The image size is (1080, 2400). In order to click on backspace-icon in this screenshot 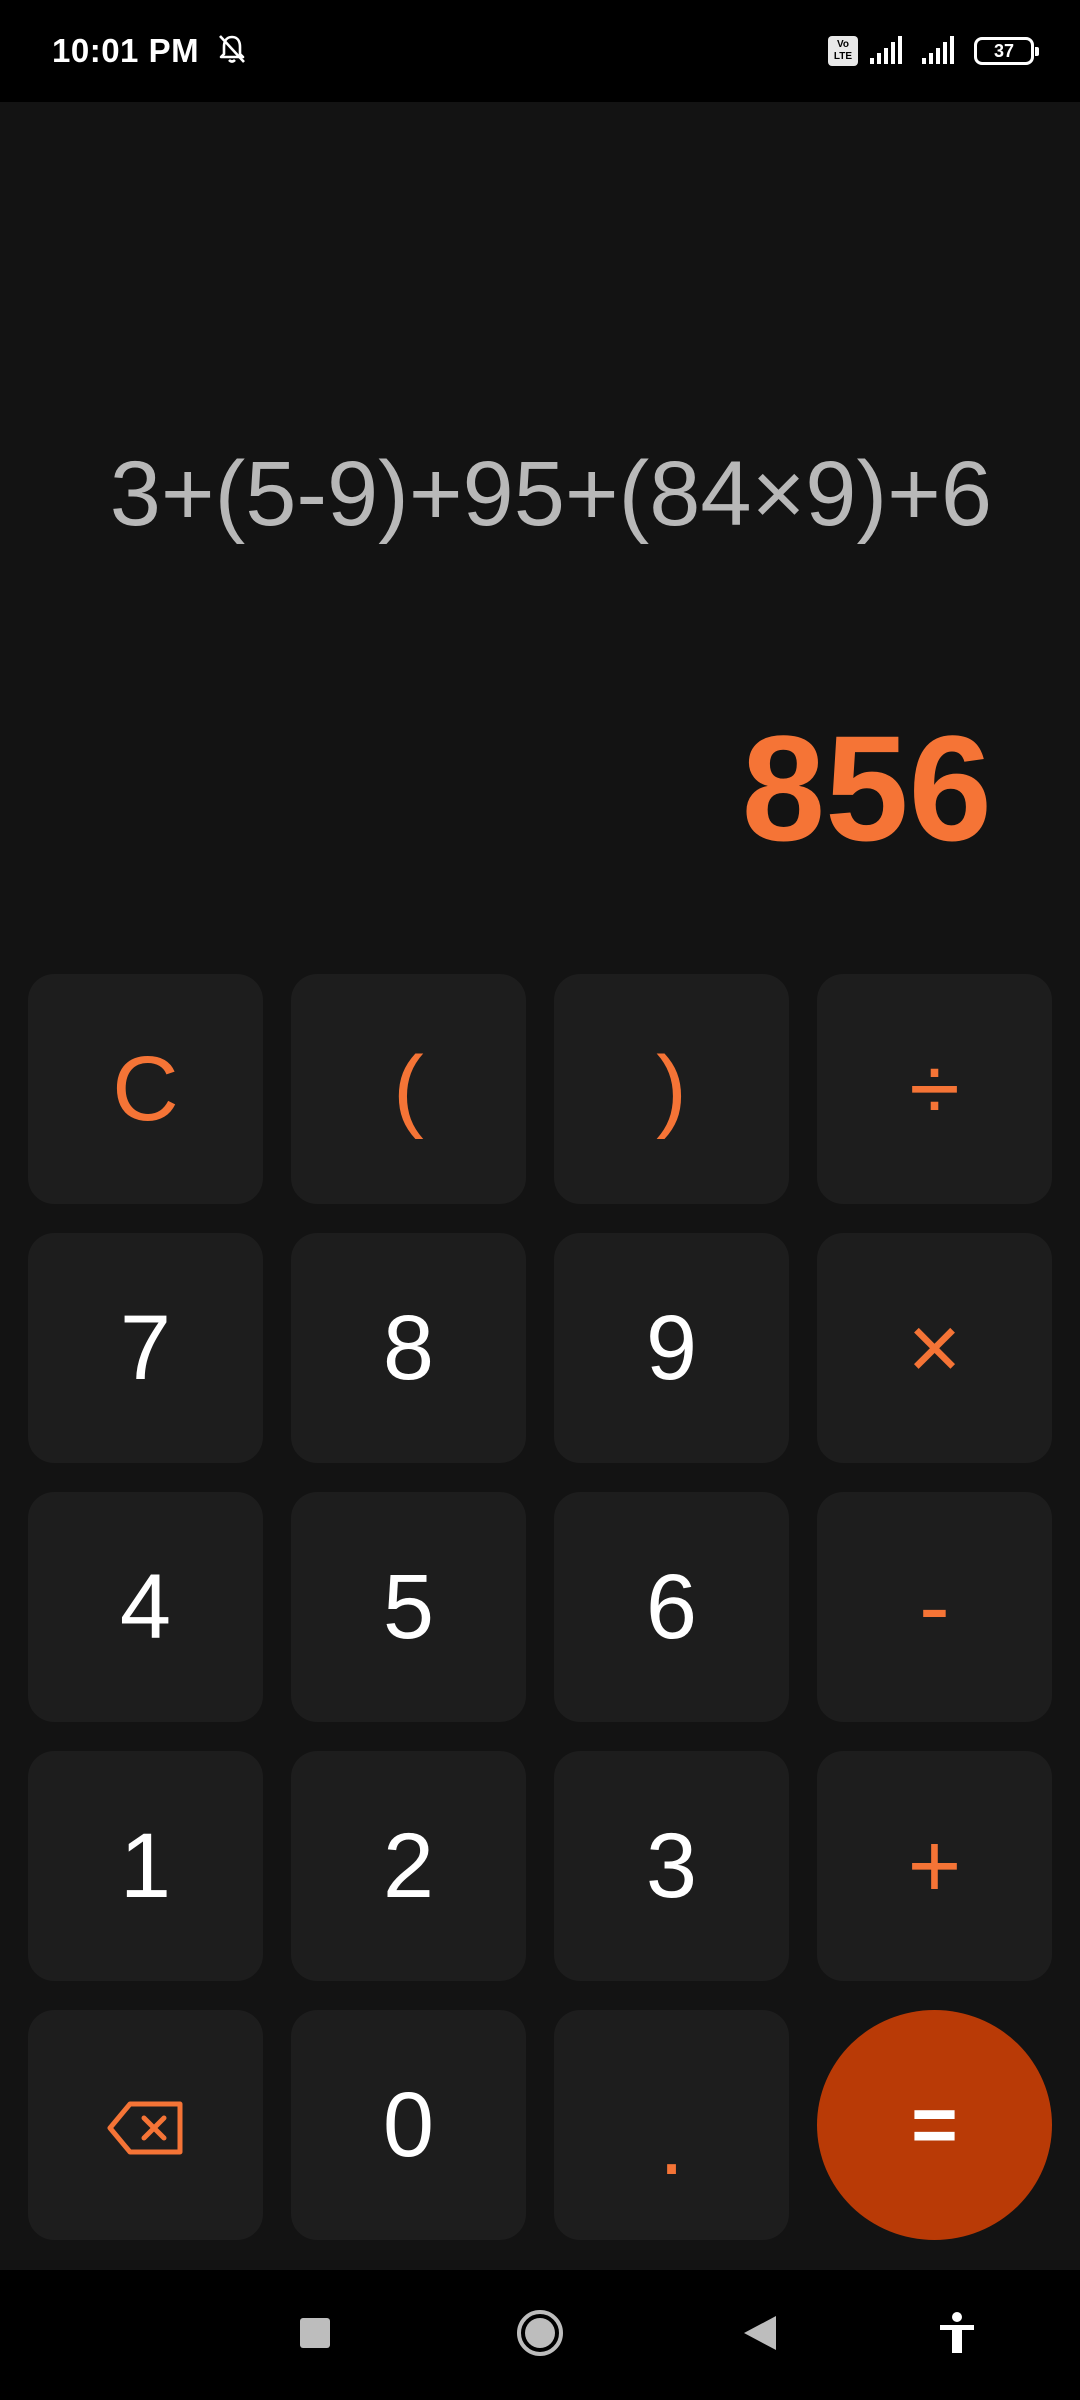, I will do `click(146, 2125)`.